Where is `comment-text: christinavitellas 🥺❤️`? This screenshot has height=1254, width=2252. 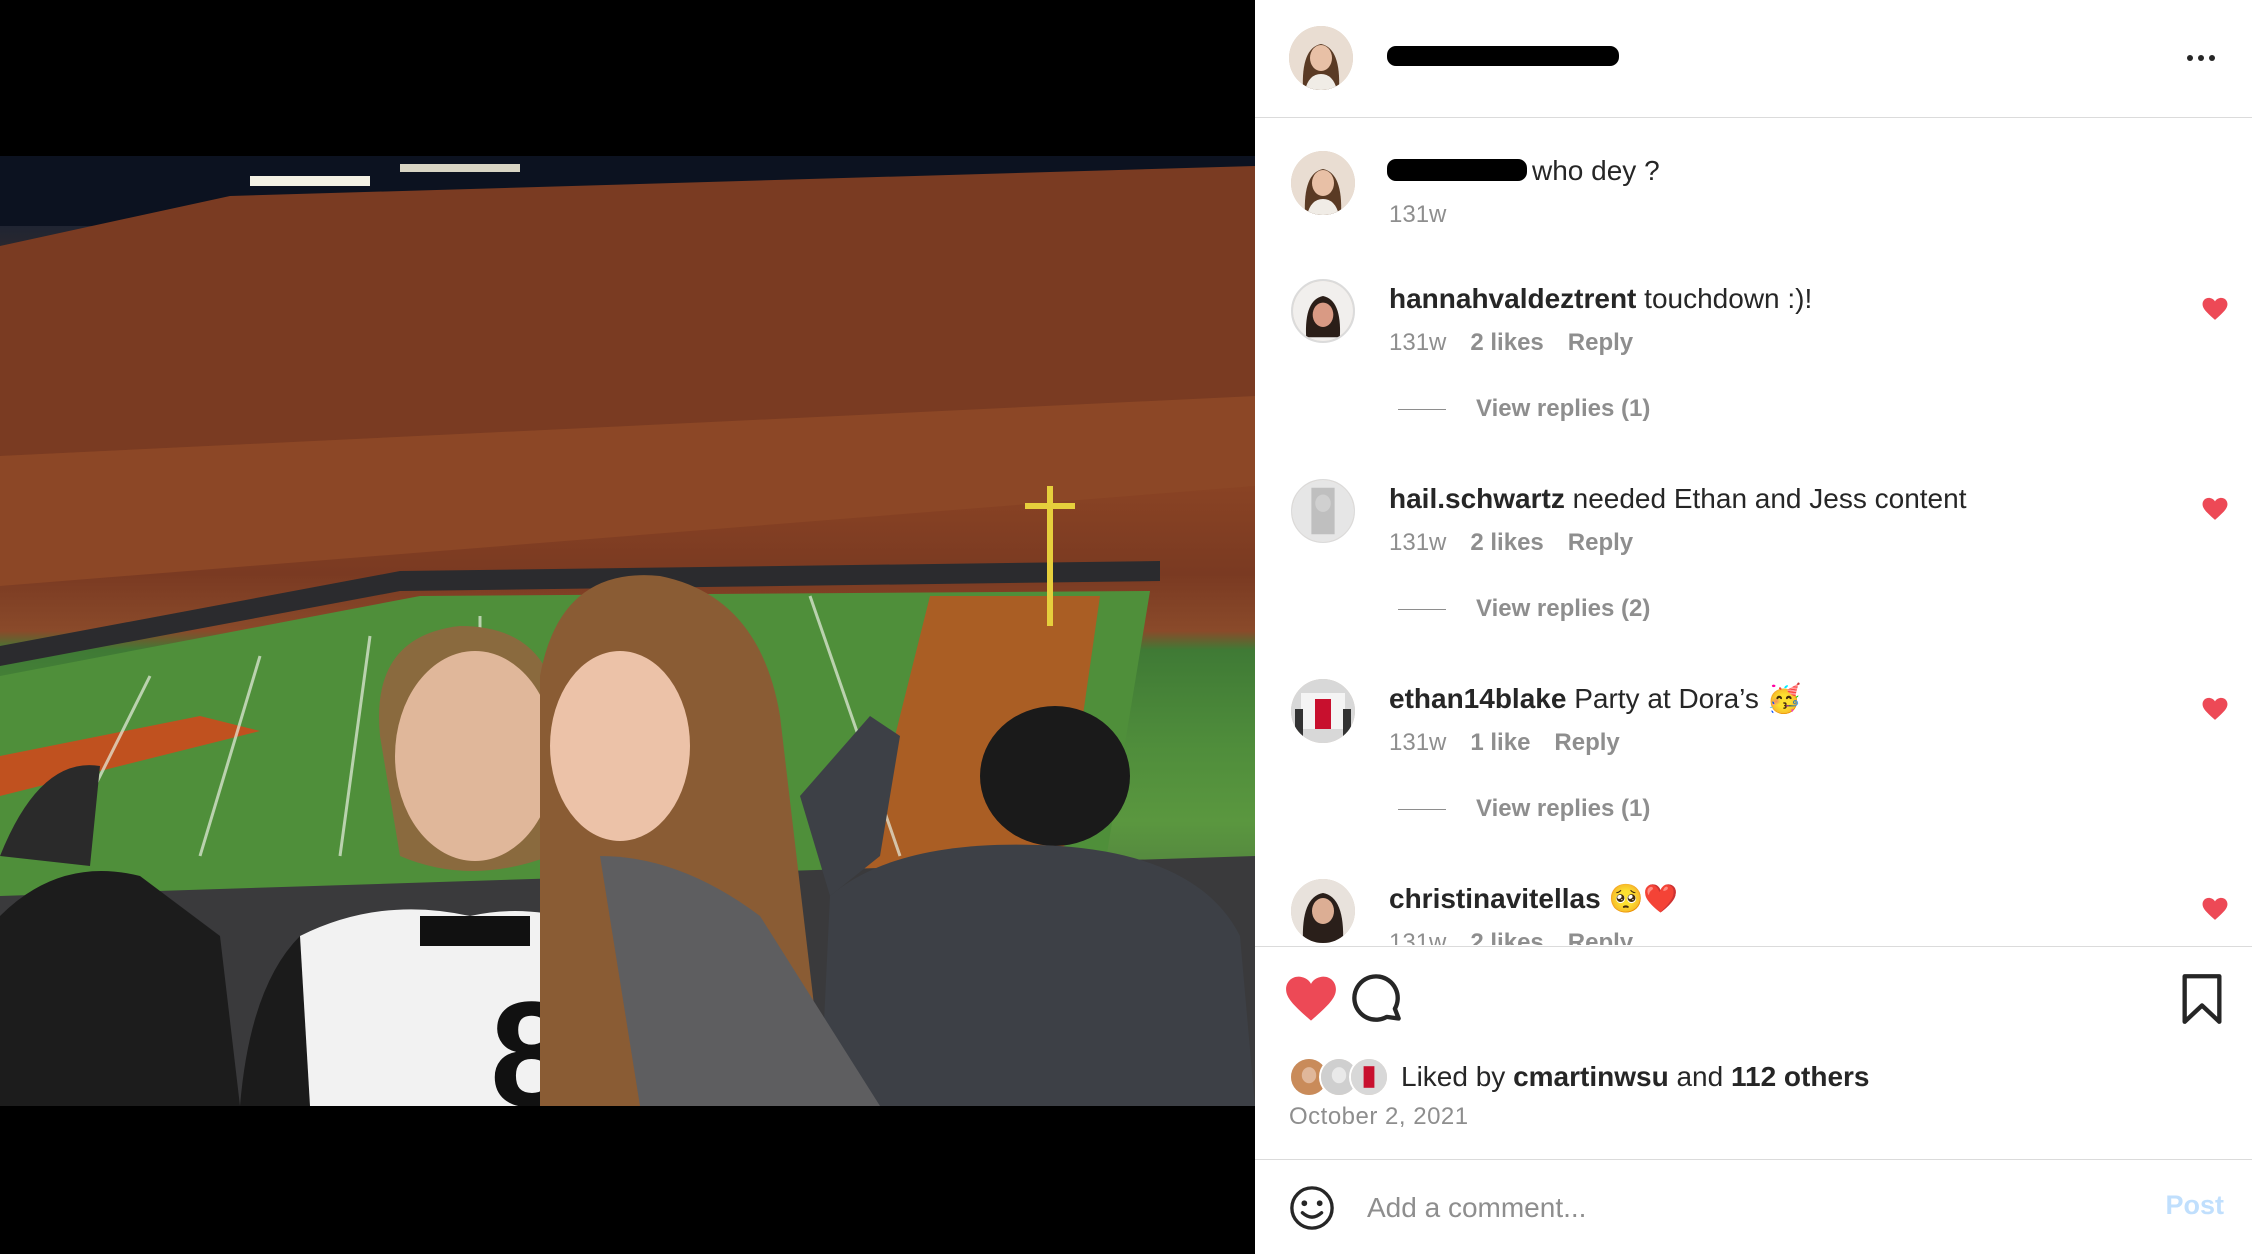 comment-text: christinavitellas 🥺❤️ is located at coordinates (1533, 899).